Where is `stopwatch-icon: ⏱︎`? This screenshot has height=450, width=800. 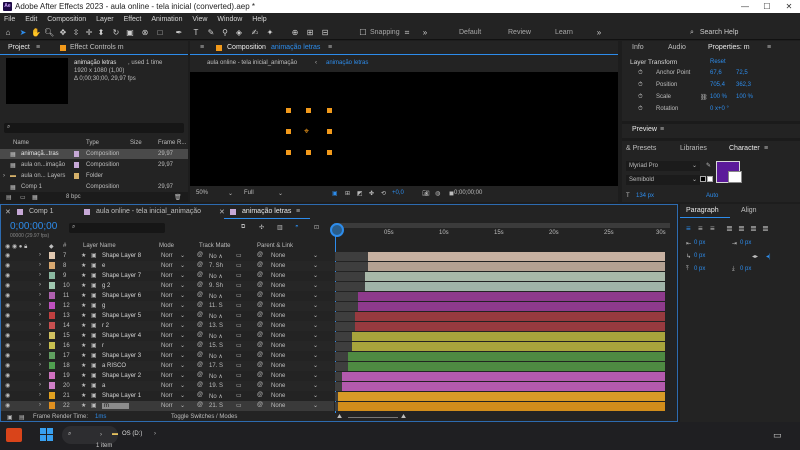
stopwatch-icon: ⏱︎ is located at coordinates (640, 85).